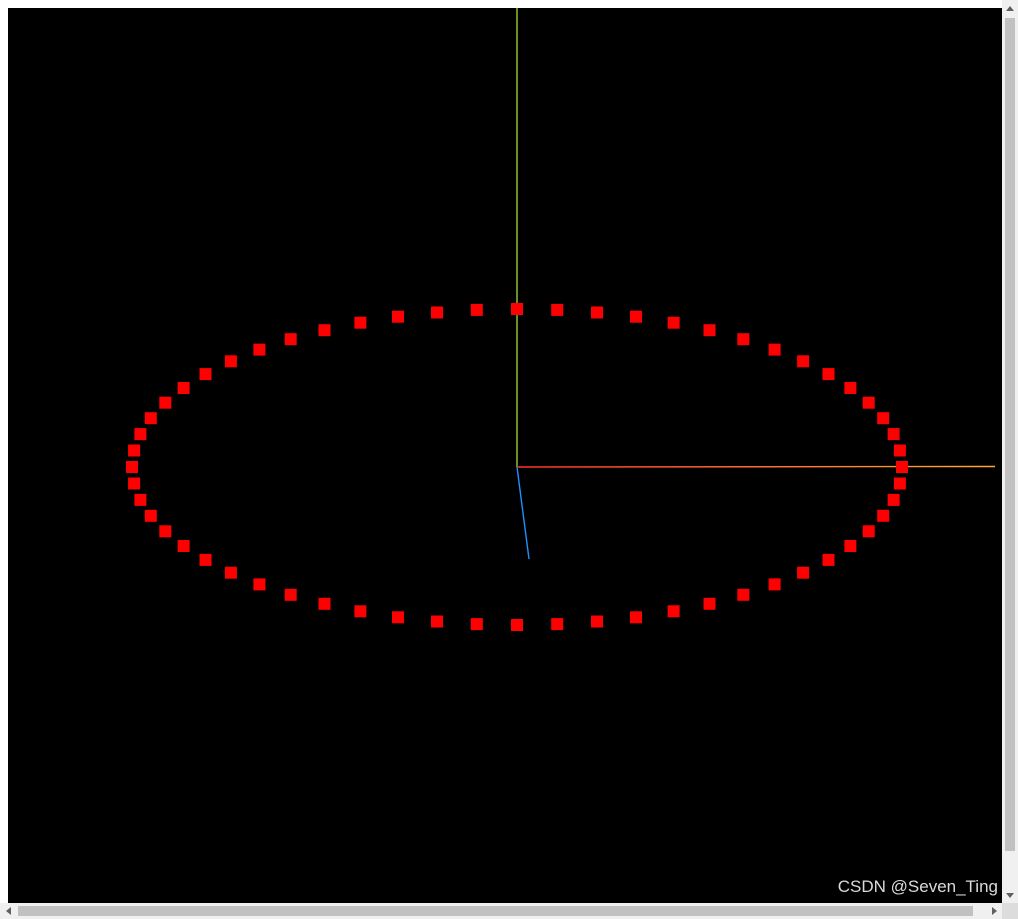 Image resolution: width=1018 pixels, height=919 pixels. I want to click on vertical-scrollbar, so click(1010, 451).